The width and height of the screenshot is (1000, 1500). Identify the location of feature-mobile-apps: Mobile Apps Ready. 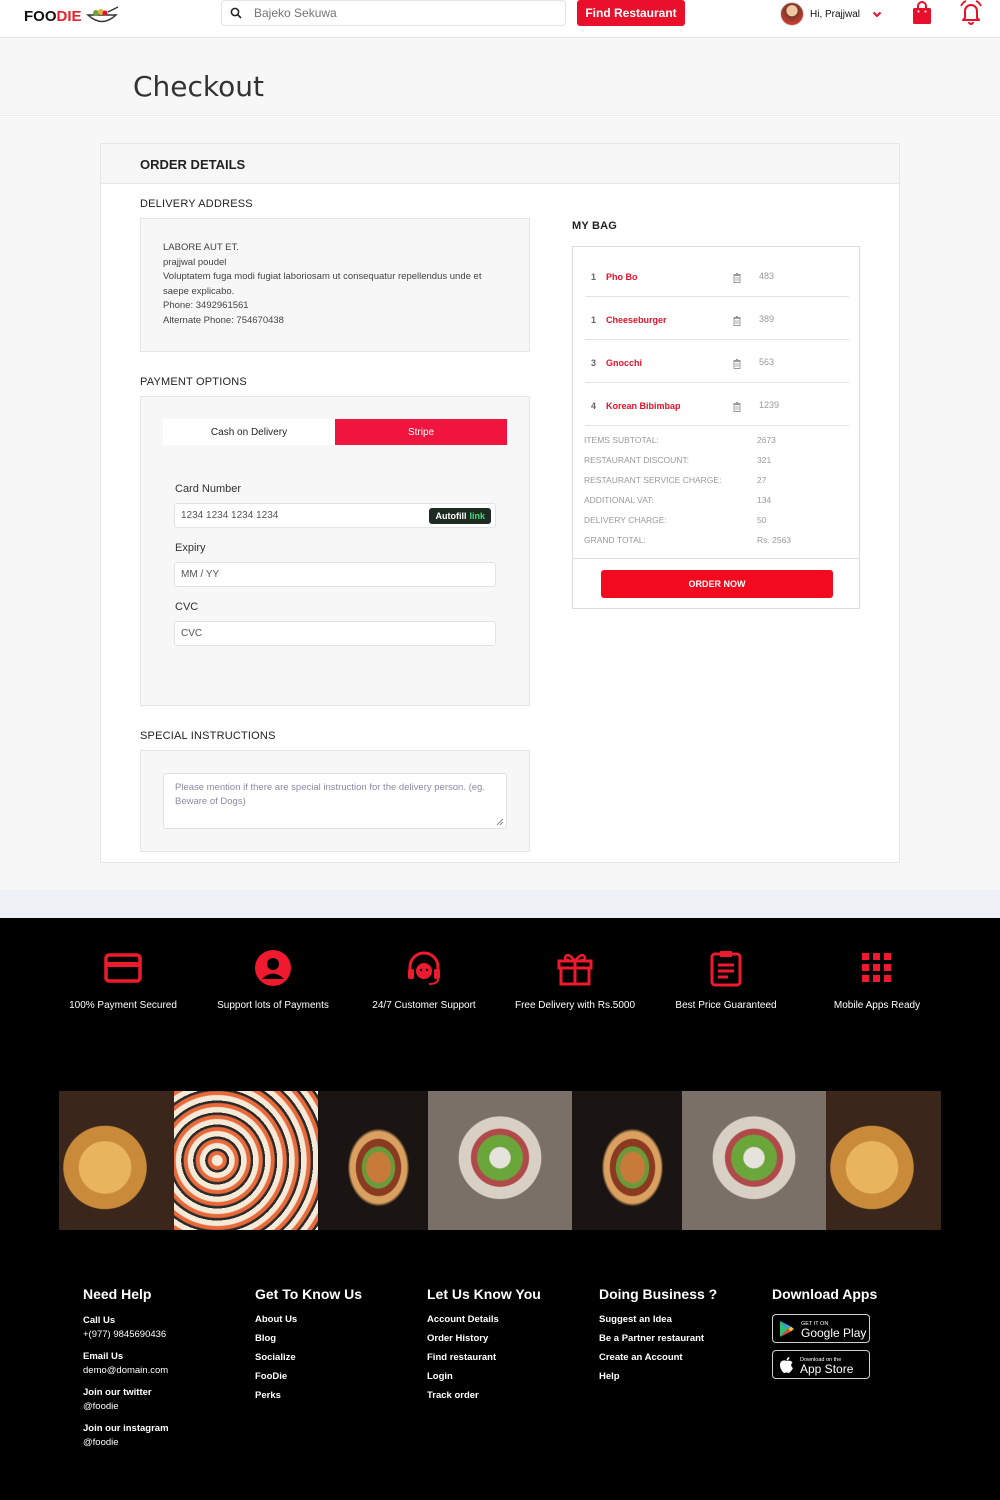
(877, 979).